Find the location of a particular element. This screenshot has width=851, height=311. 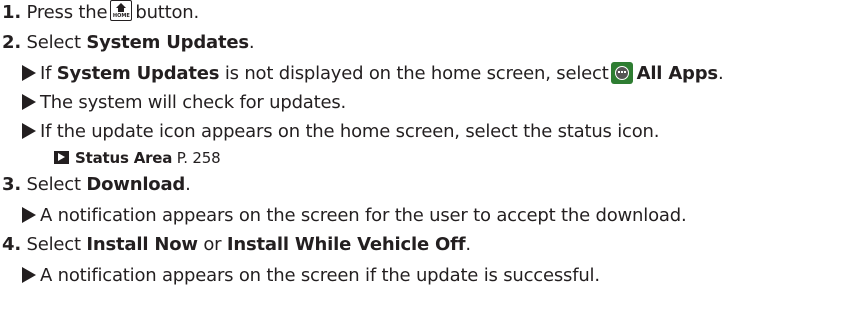

note-text: The system will check for updates. is located at coordinates (193, 102).